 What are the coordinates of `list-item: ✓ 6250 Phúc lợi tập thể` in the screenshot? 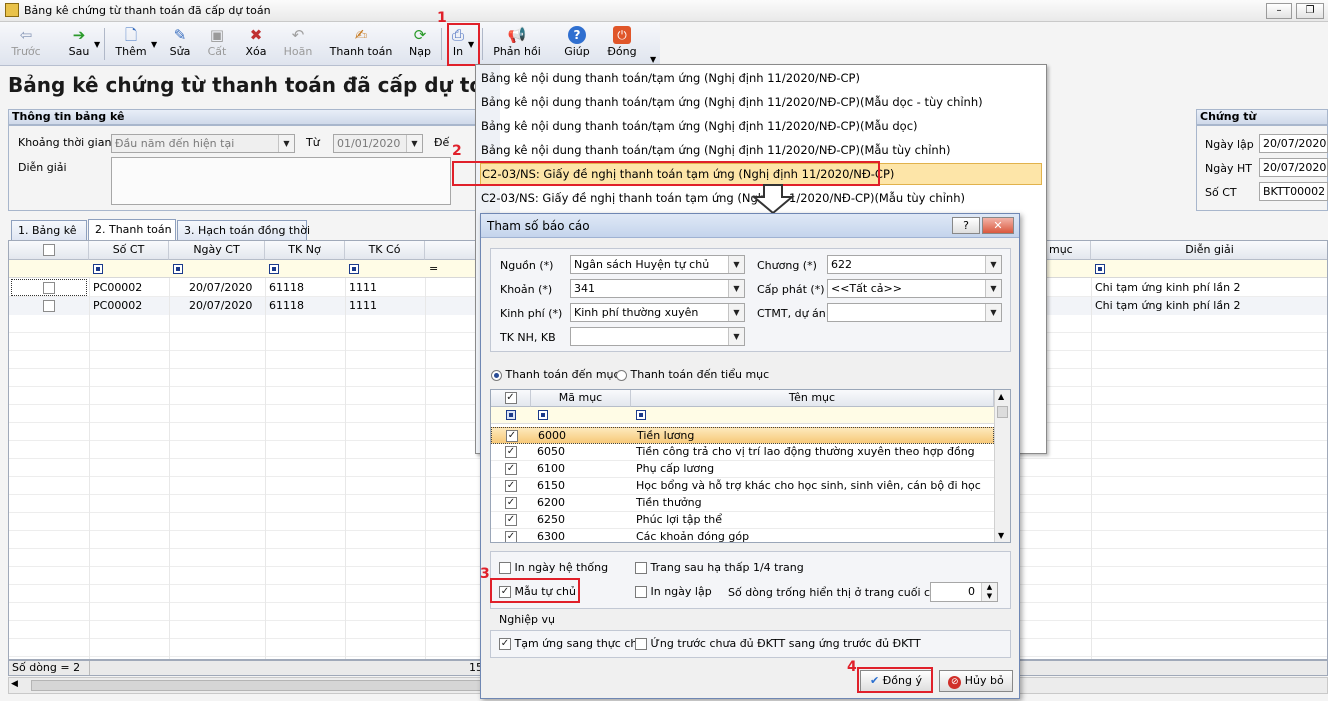 It's located at (742, 520).